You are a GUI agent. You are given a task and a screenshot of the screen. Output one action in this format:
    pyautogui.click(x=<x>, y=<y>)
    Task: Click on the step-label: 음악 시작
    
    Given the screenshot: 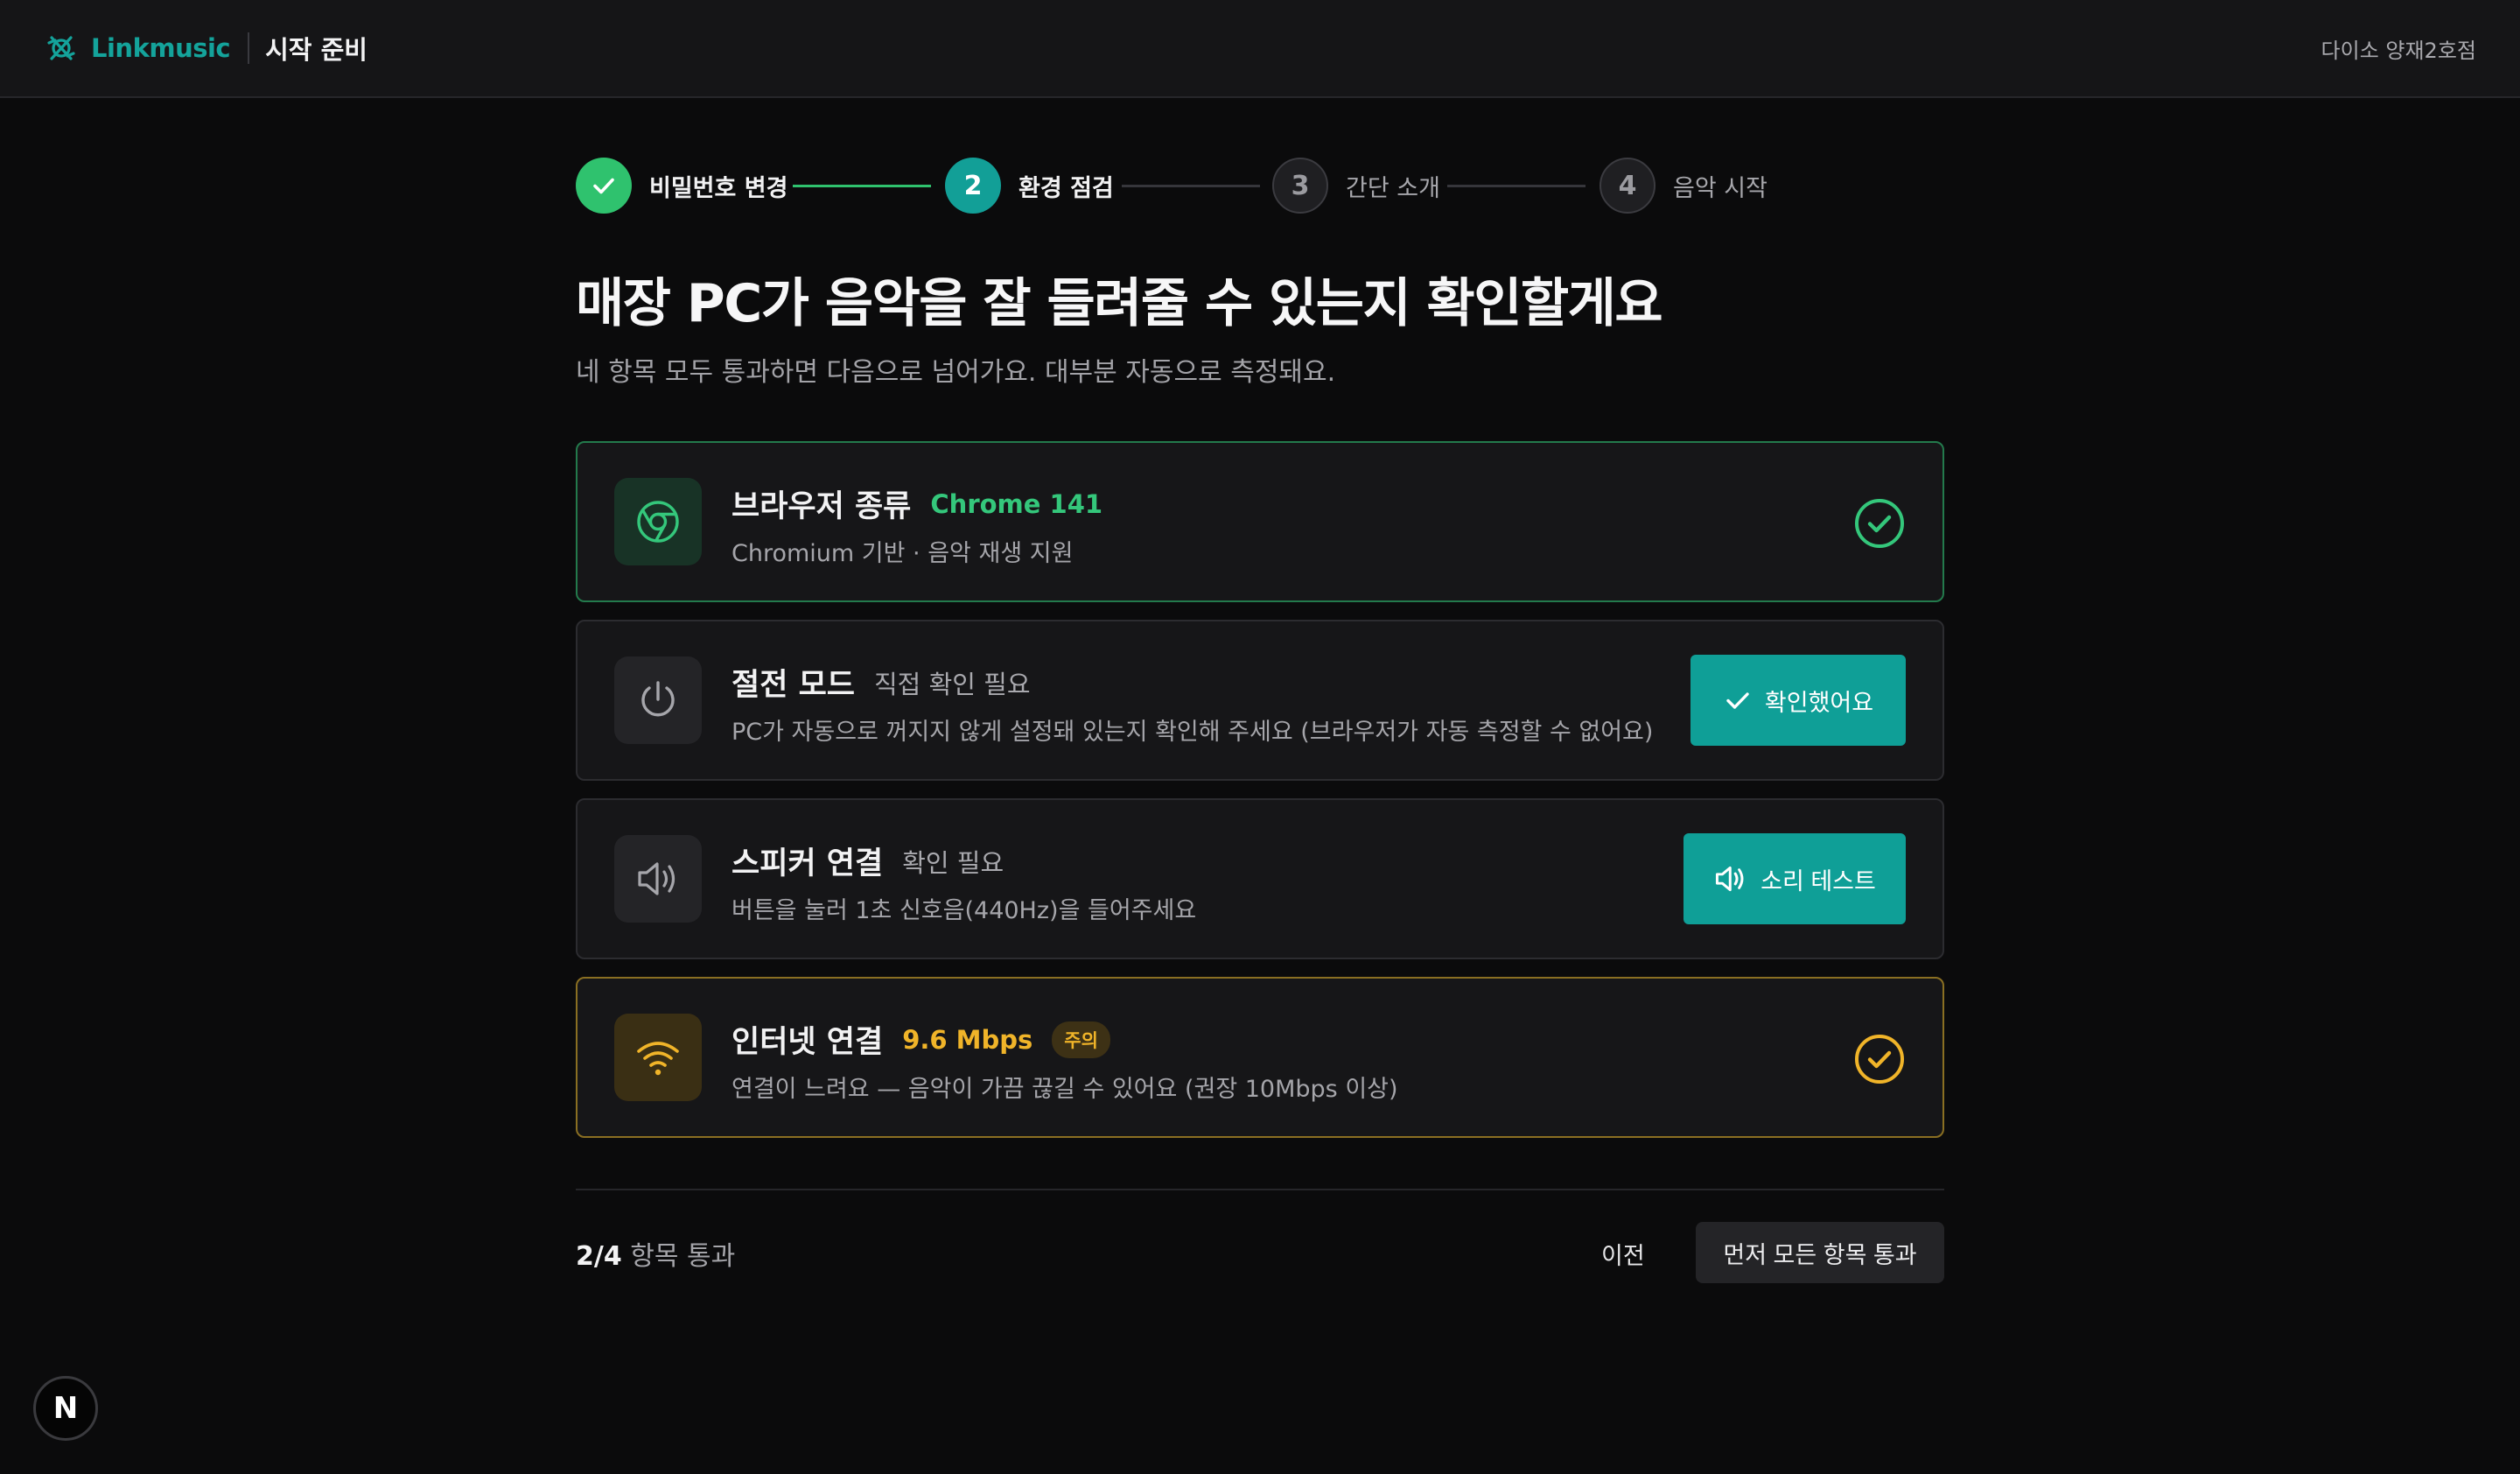 What is the action you would take?
    pyautogui.click(x=1720, y=188)
    